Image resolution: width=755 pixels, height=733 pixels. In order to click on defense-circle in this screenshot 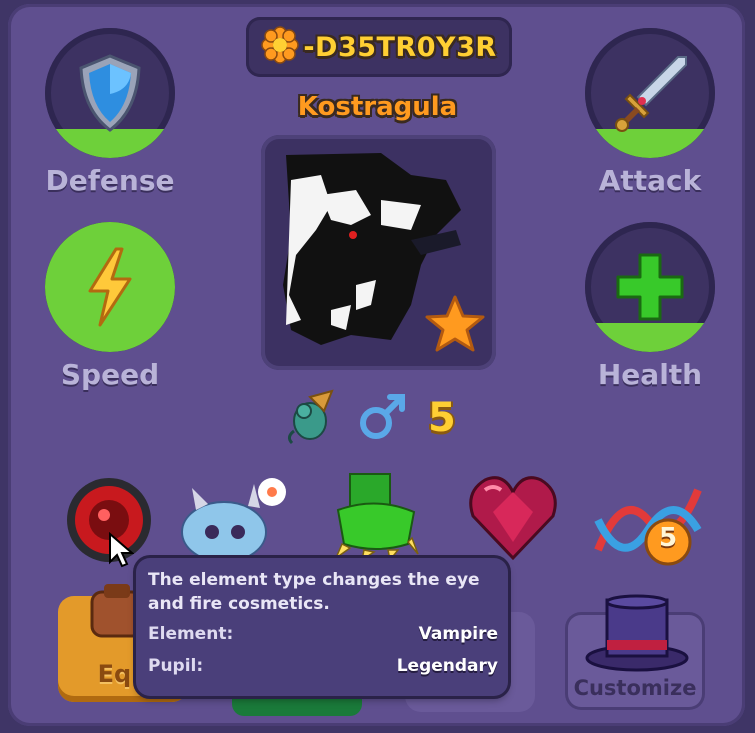, I will do `click(110, 93)`.